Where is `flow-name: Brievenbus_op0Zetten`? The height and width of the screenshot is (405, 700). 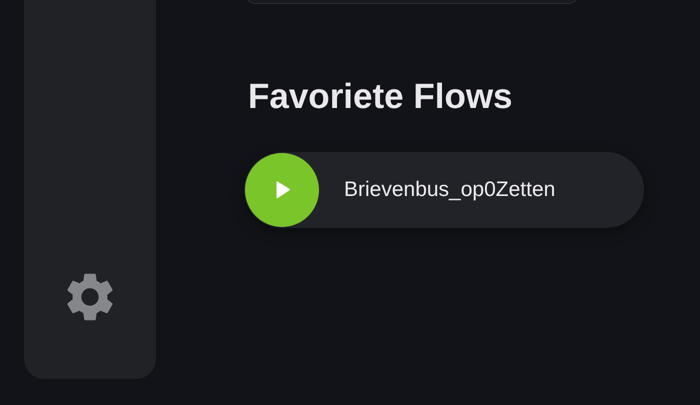 flow-name: Brievenbus_op0Zetten is located at coordinates (450, 190).